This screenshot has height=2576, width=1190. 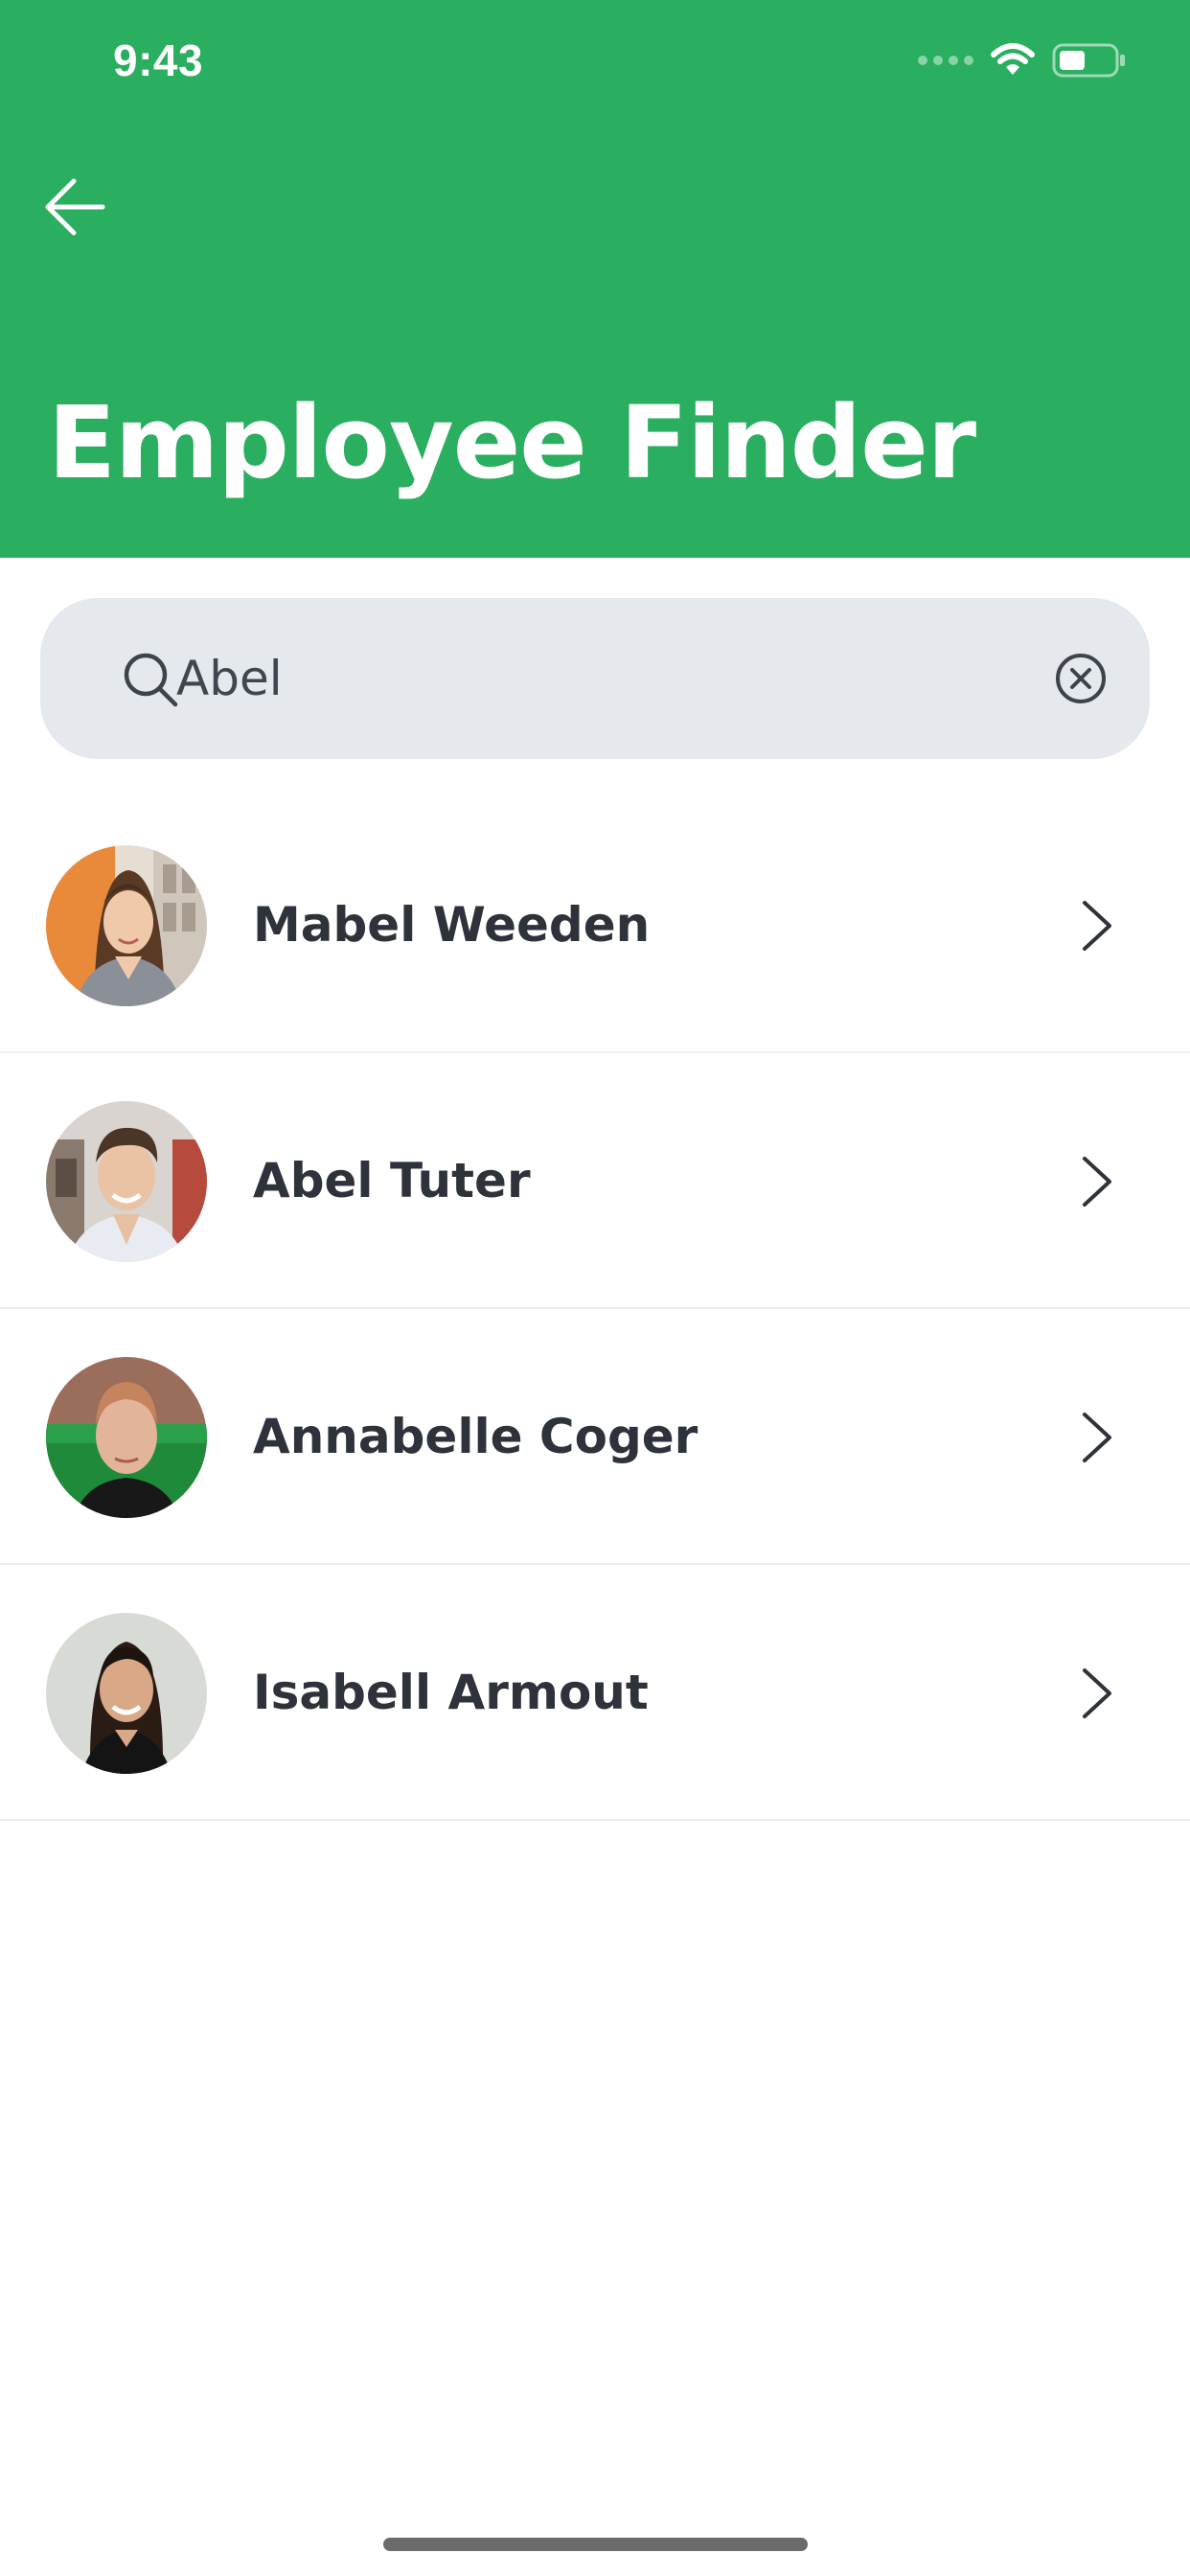 I want to click on list-item: Isabell Armout, so click(x=595, y=1693).